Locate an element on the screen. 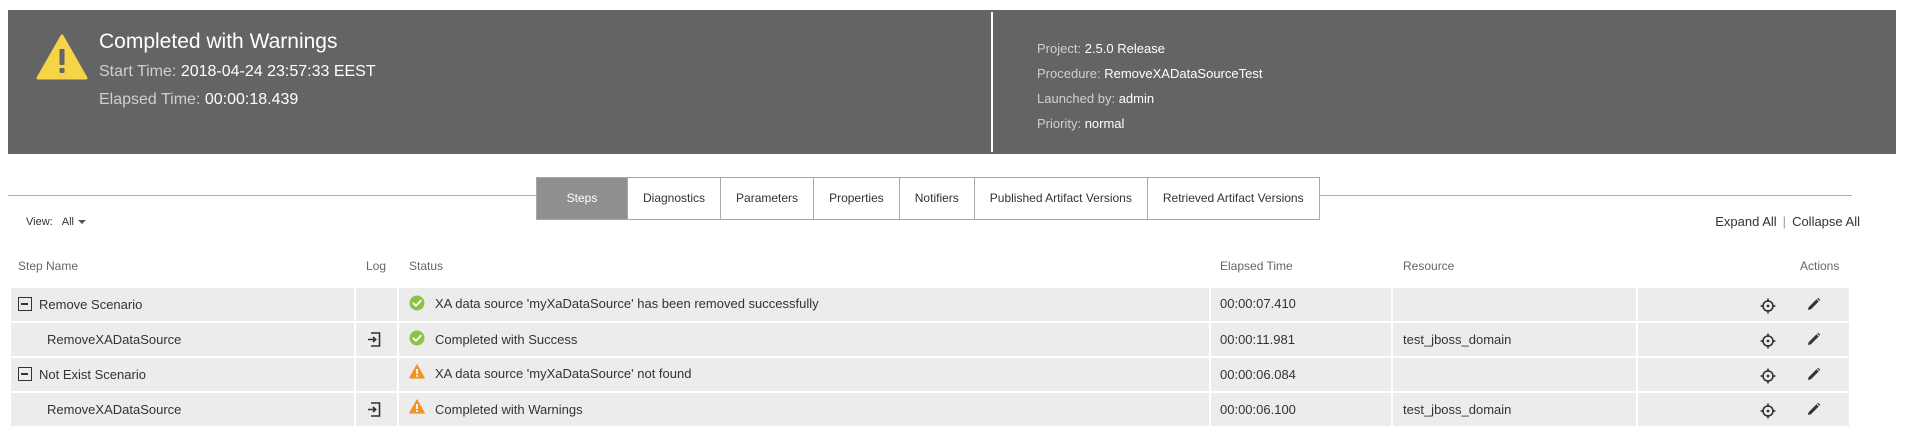 Image resolution: width=1905 pixels, height=435 pixels. column-header-elapsed-time: Elapsed Time is located at coordinates (1256, 266).